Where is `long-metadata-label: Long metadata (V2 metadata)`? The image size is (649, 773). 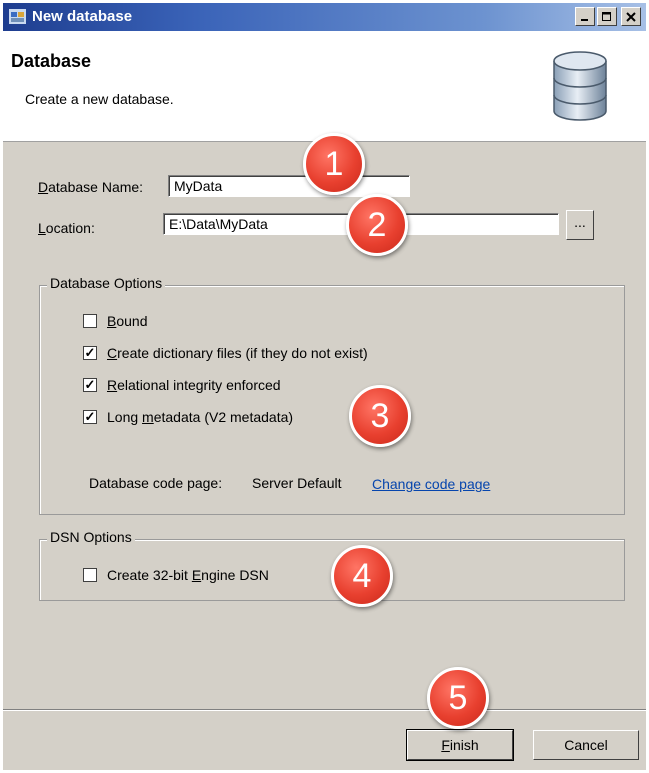
long-metadata-label: Long metadata (V2 metadata) is located at coordinates (200, 417).